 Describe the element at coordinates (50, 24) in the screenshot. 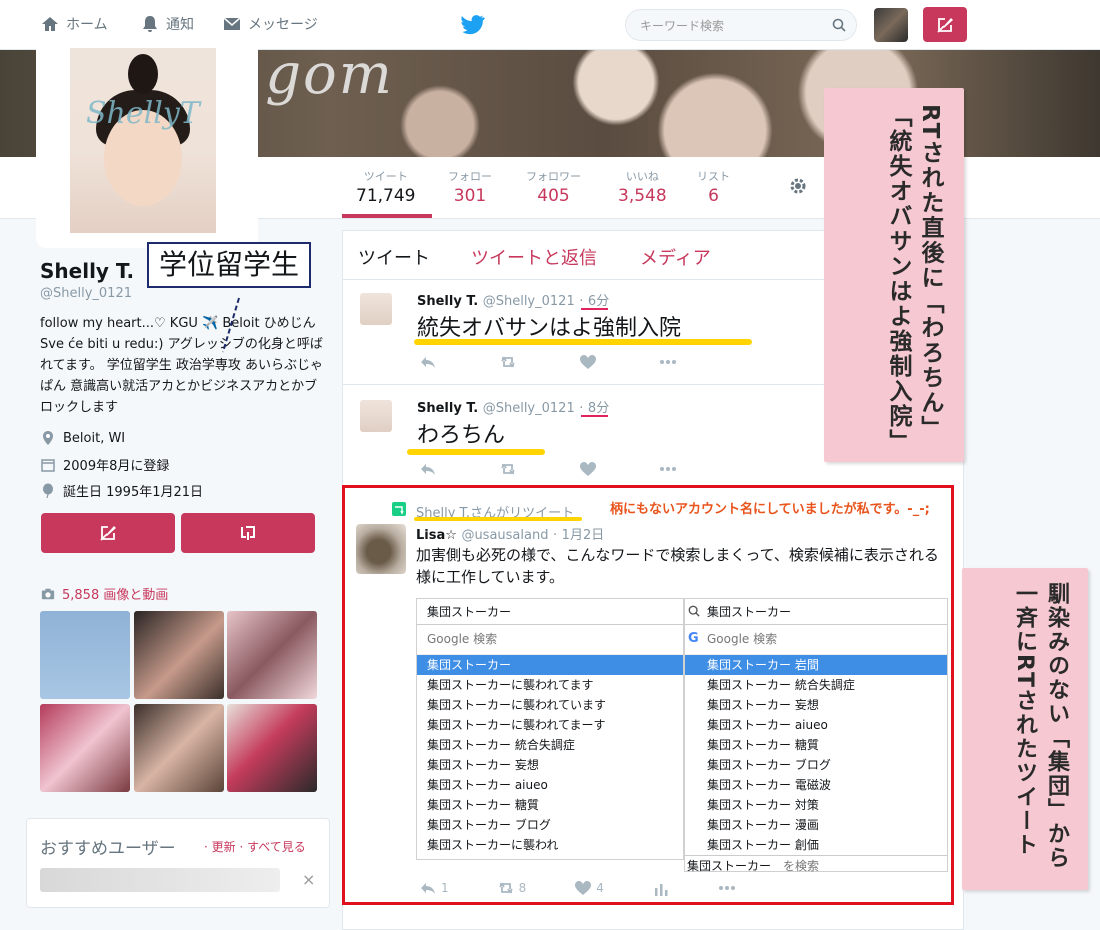

I see `home-icon` at that location.